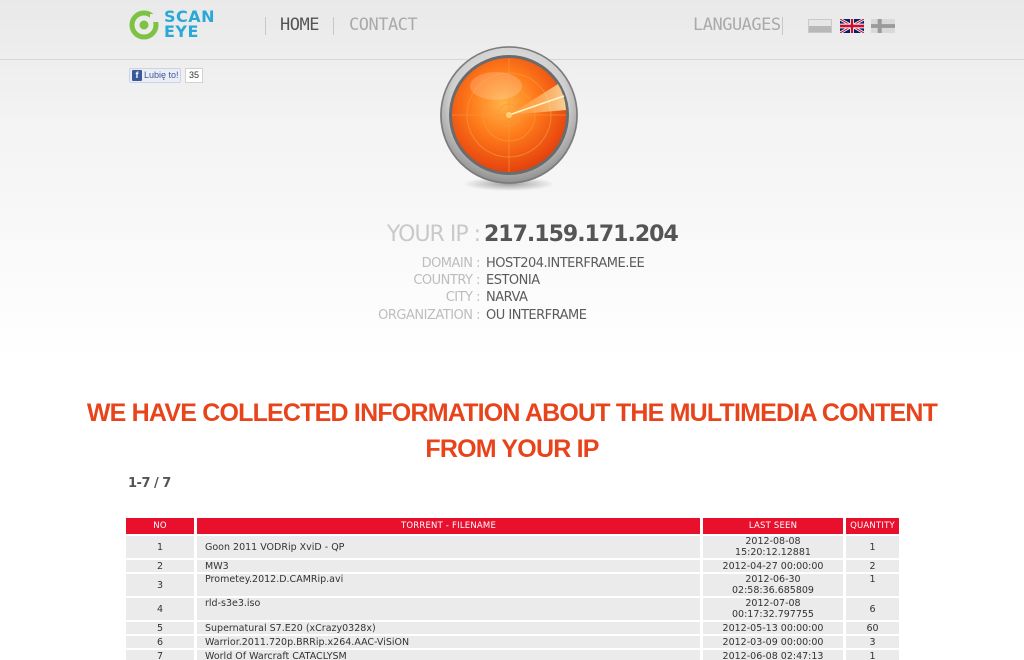 Image resolution: width=1024 pixels, height=660 pixels. Describe the element at coordinates (160, 526) in the screenshot. I see `column-header-no: NO` at that location.